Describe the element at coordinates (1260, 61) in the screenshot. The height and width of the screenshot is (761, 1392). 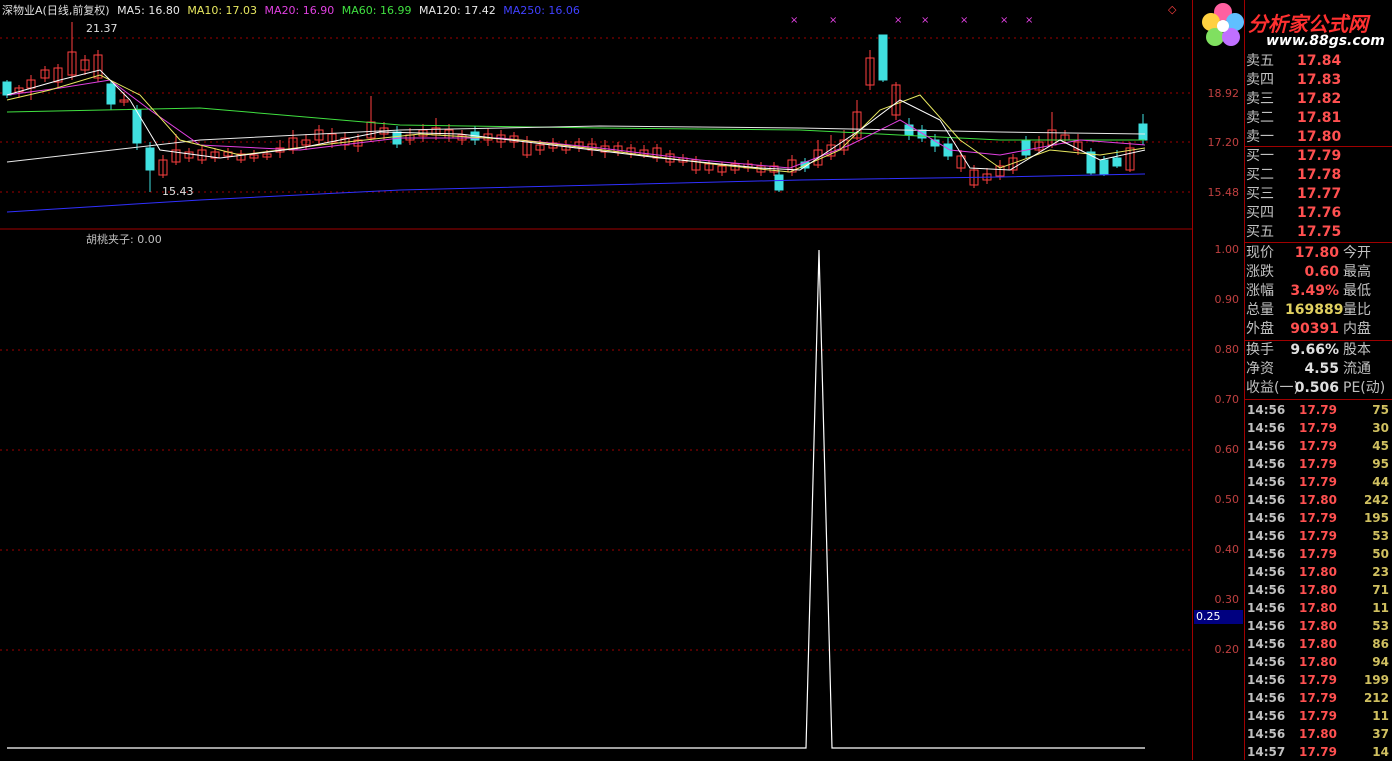
I see `orderbook-label: 卖五` at that location.